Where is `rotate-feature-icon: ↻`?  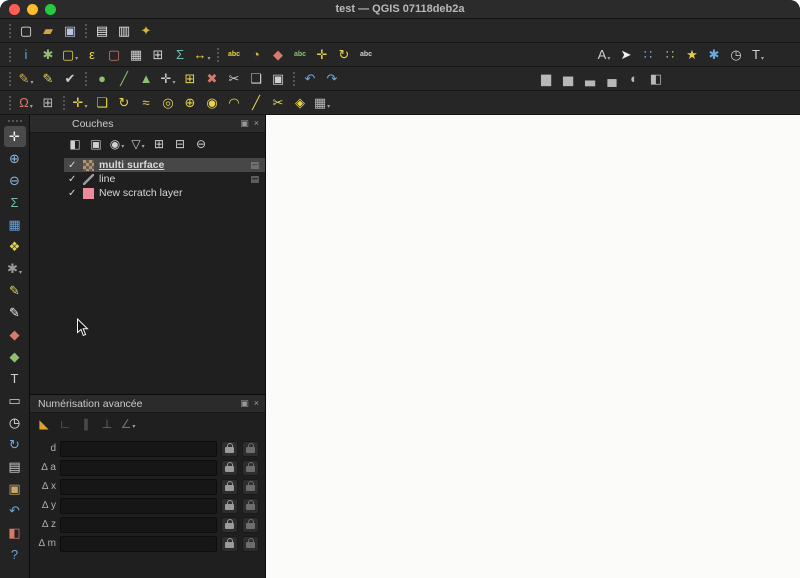
rotate-feature-icon: ↻ is located at coordinates (124, 103).